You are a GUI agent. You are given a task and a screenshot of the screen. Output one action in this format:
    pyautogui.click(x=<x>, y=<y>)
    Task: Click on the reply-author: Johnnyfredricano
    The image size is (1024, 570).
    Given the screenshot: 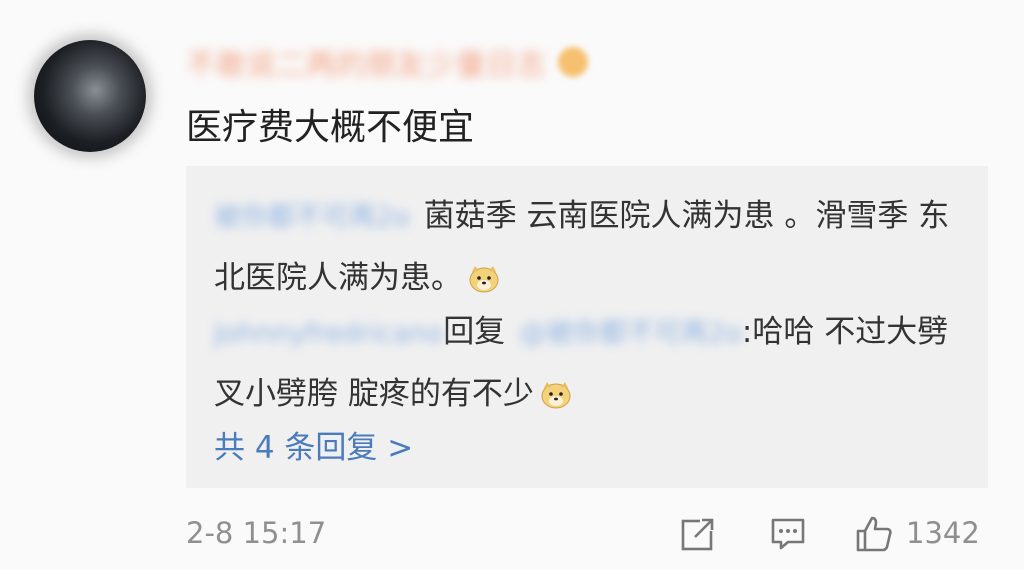 What is the action you would take?
    pyautogui.click(x=328, y=334)
    